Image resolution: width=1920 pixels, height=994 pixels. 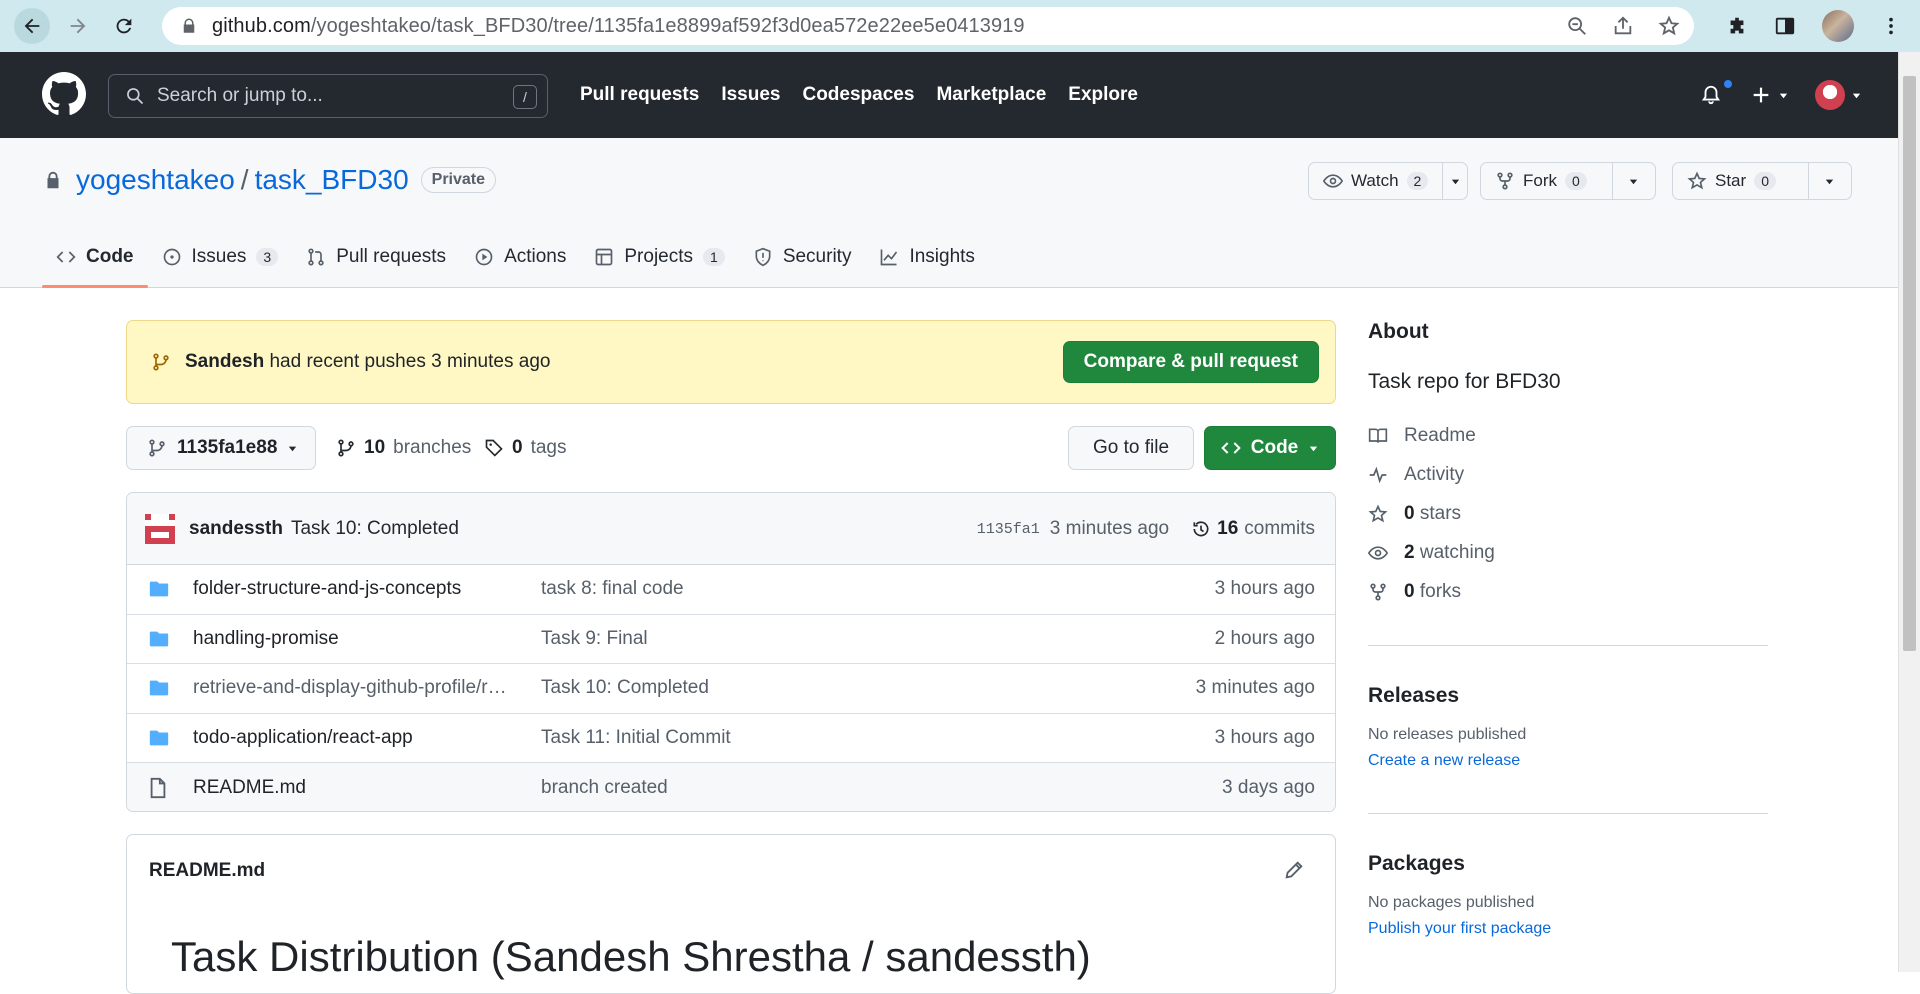 What do you see at coordinates (32, 26) in the screenshot?
I see `back-button` at bounding box center [32, 26].